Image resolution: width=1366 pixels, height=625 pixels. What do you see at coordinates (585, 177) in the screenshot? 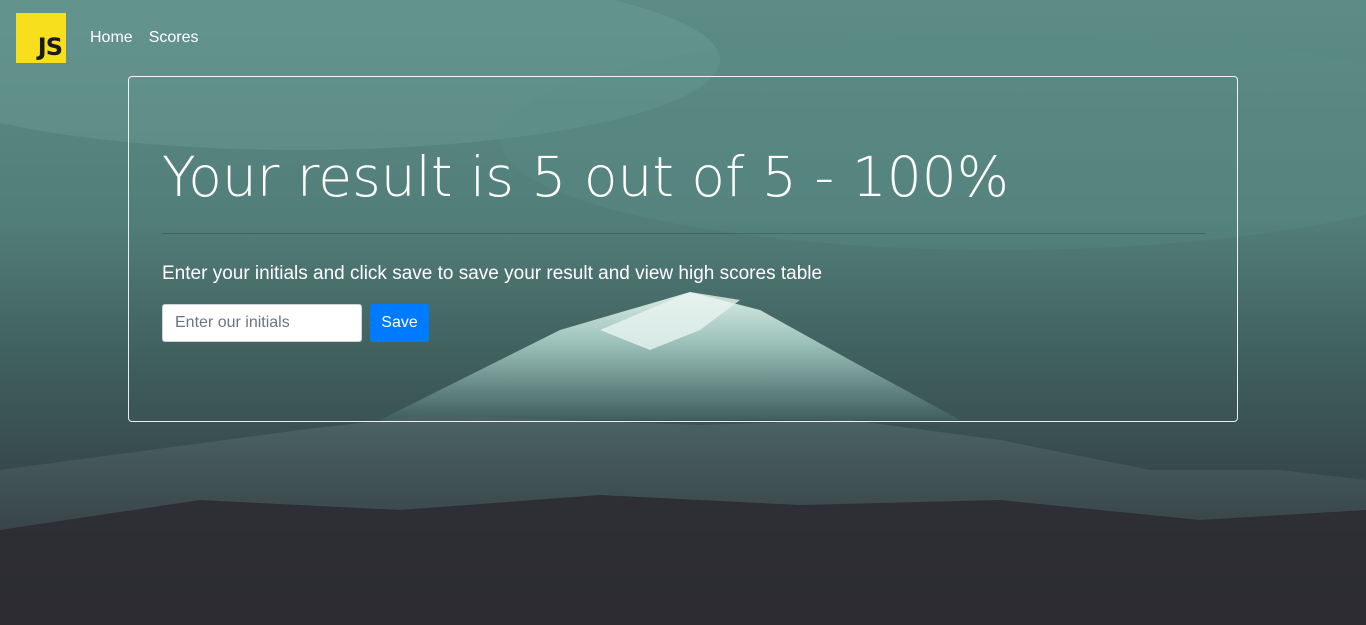
I see `result-title: Your result is 5 out of 5 - 100%` at bounding box center [585, 177].